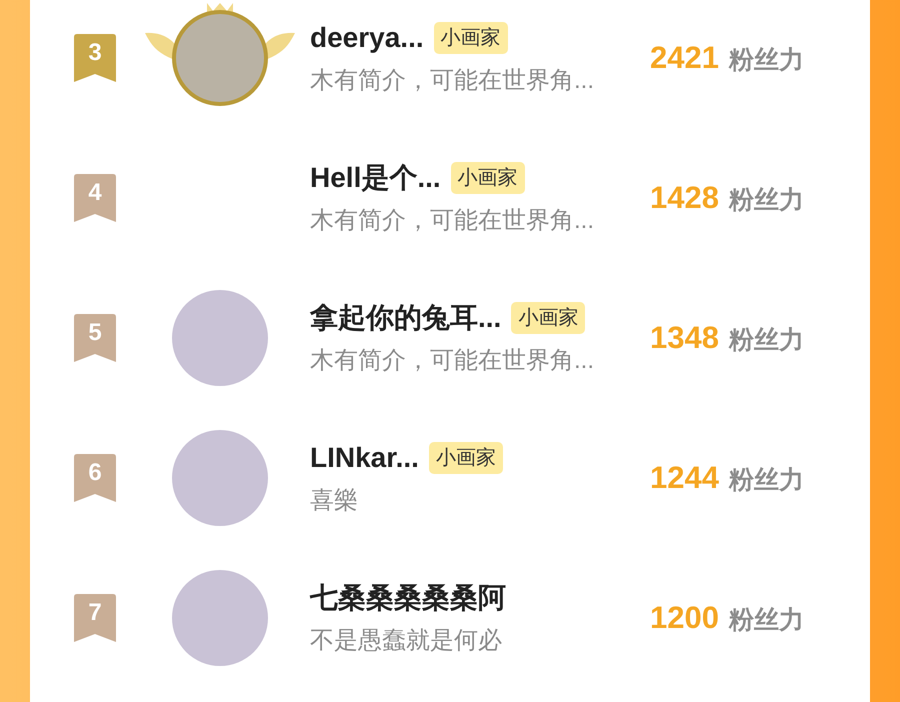  Describe the element at coordinates (406, 641) in the screenshot. I see `user-bio: 不是愚蠢就是何必` at that location.